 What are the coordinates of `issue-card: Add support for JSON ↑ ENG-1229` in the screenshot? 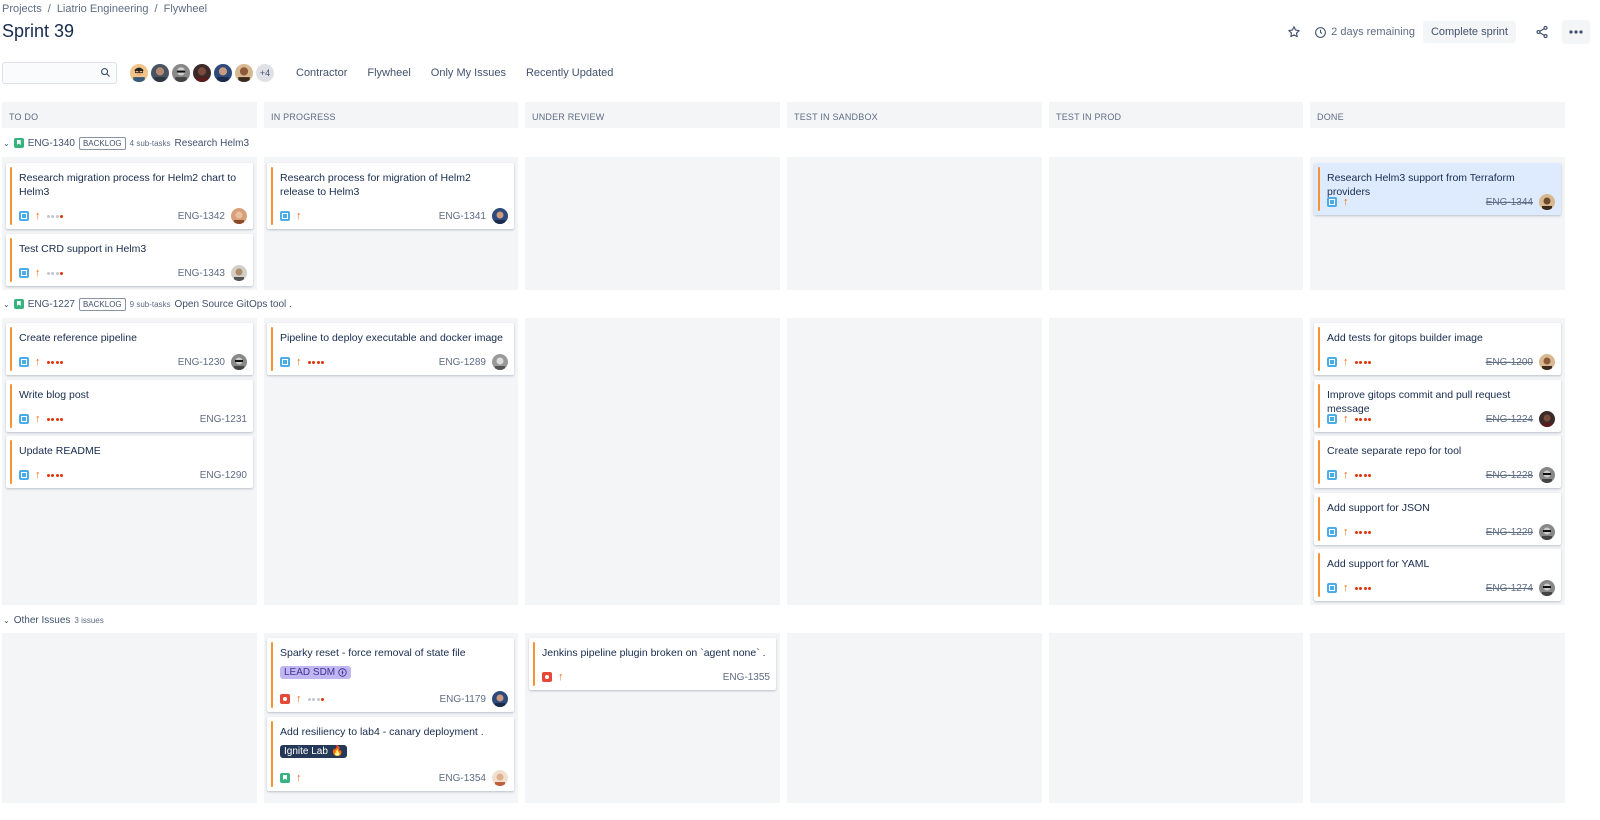 It's located at (1437, 519).